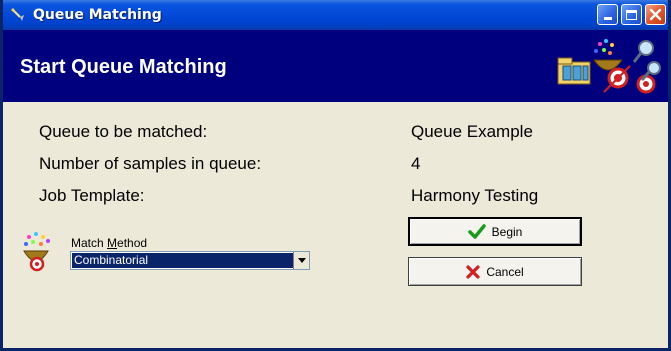  I want to click on match-target-icon, so click(612, 66).